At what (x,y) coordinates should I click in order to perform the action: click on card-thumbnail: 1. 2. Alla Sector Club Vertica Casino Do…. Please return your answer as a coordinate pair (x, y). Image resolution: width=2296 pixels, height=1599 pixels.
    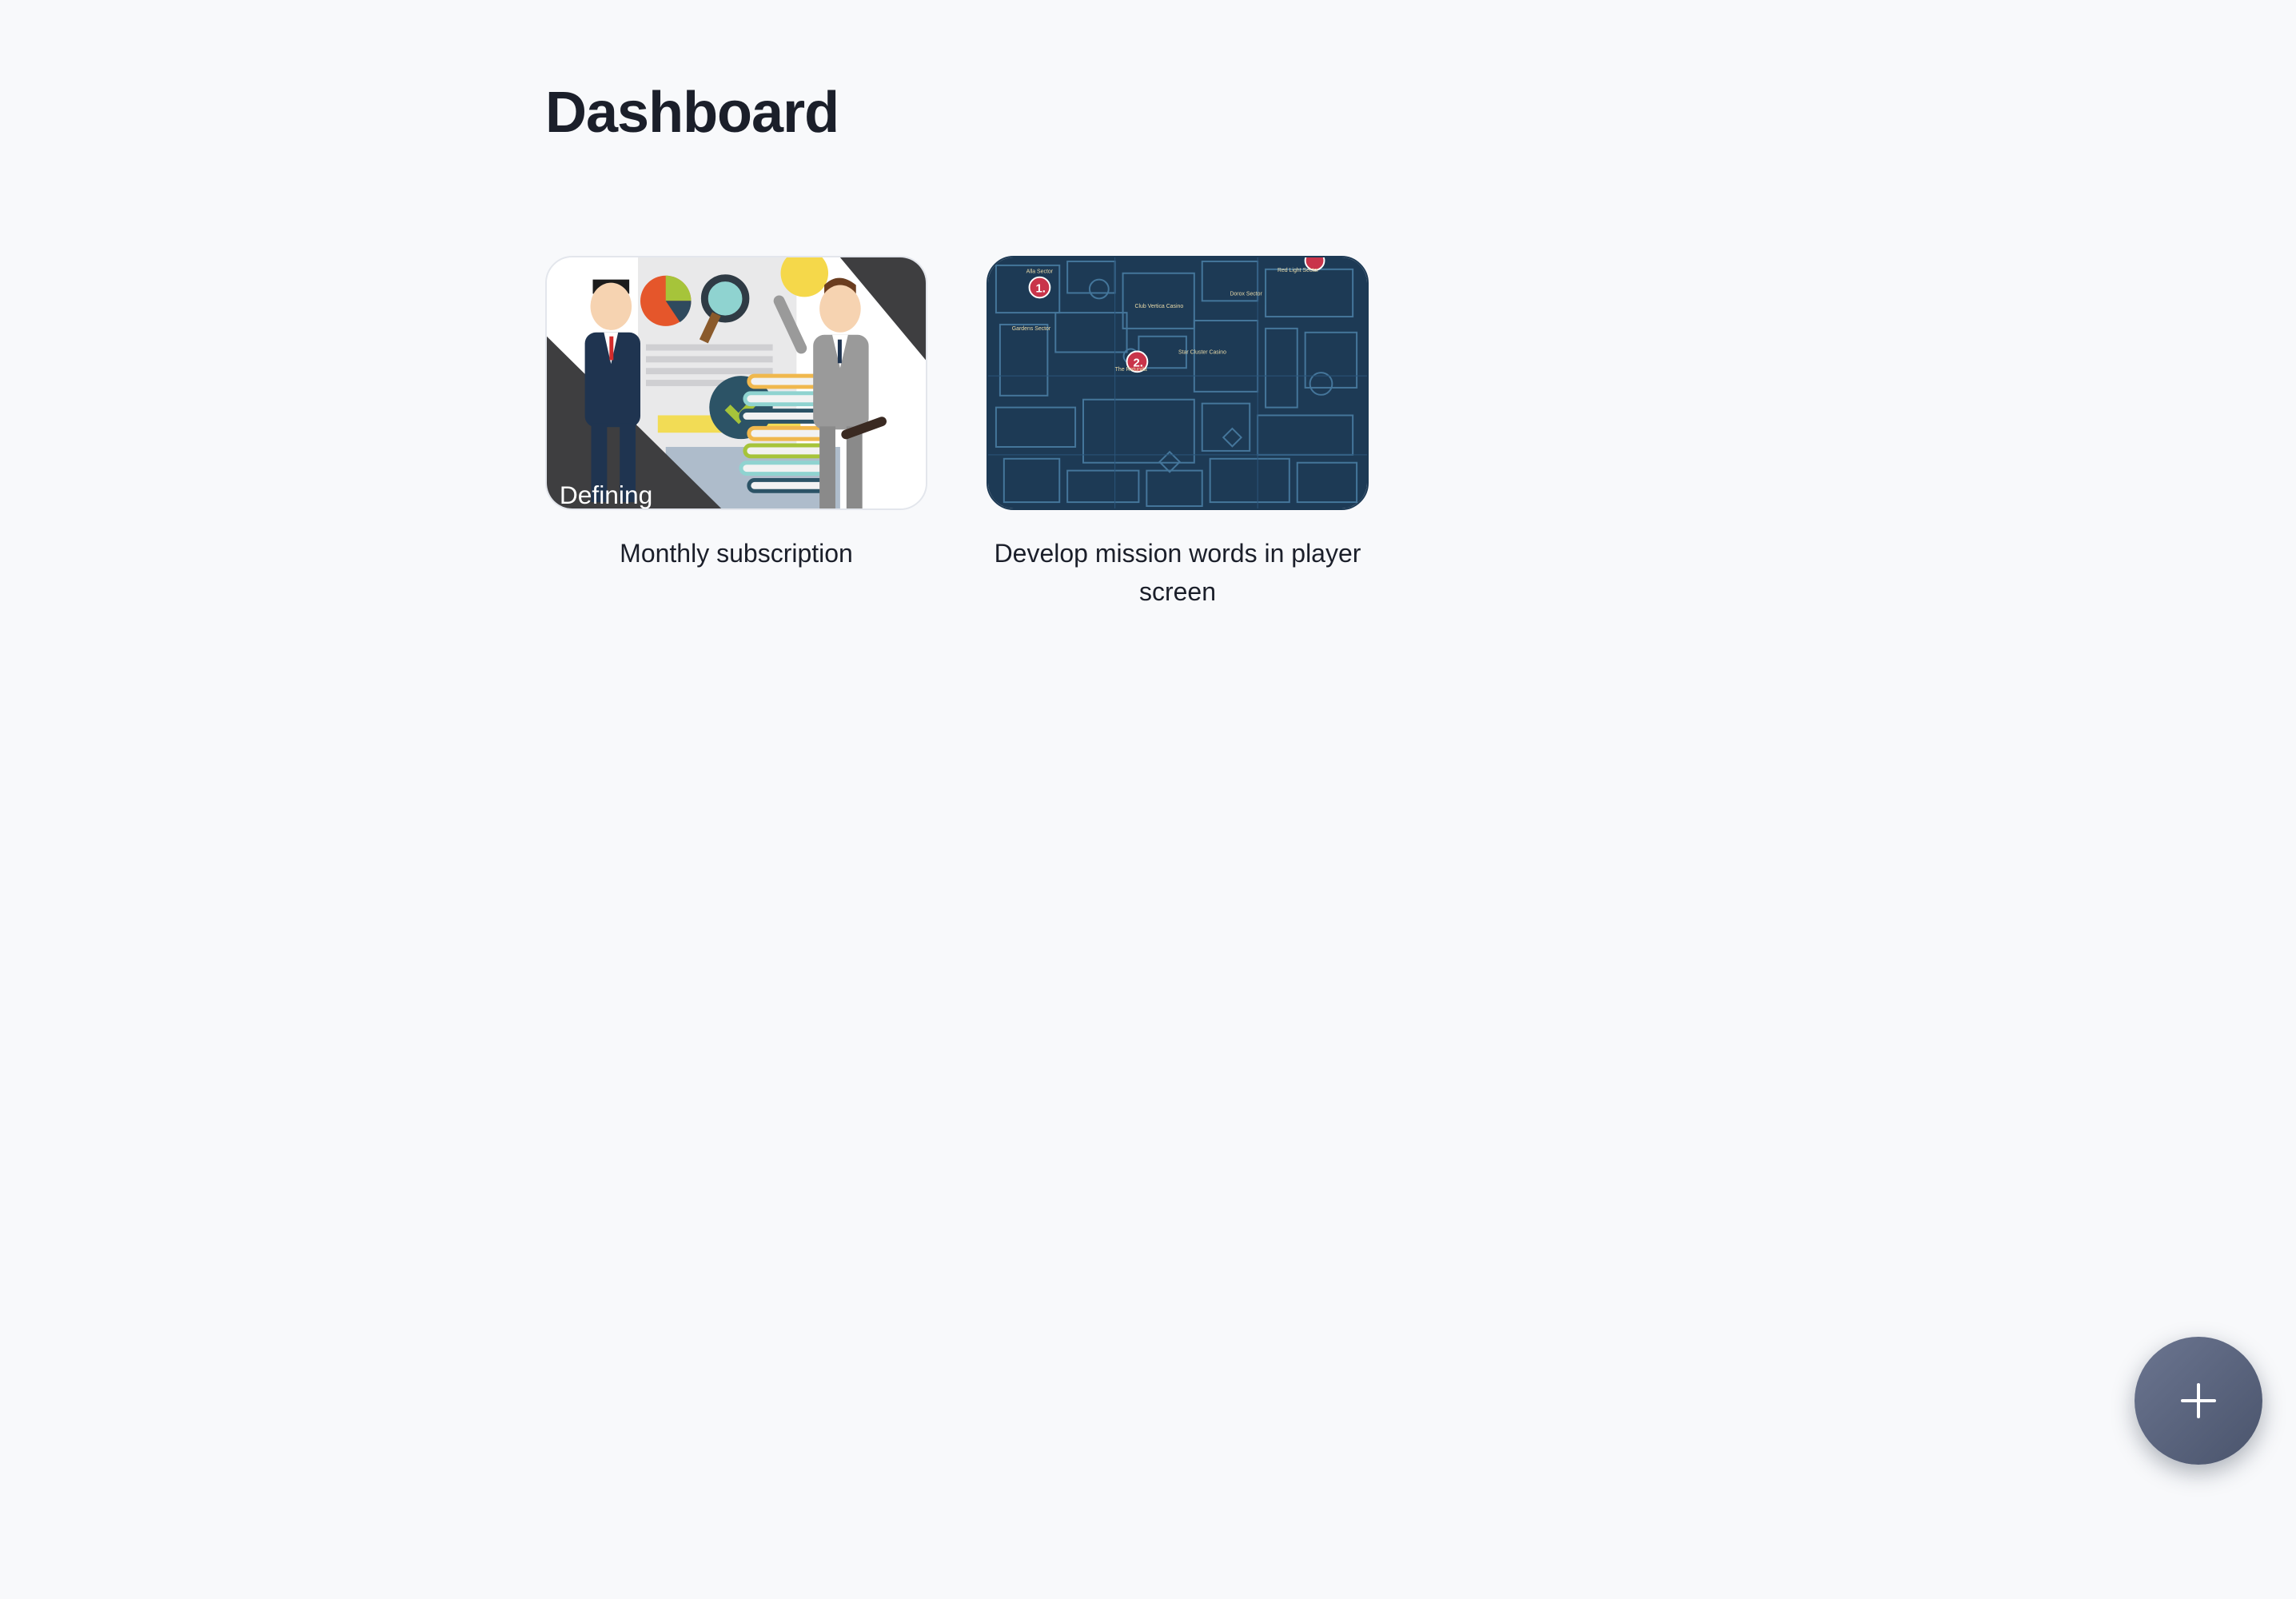
    Looking at the image, I should click on (1178, 383).